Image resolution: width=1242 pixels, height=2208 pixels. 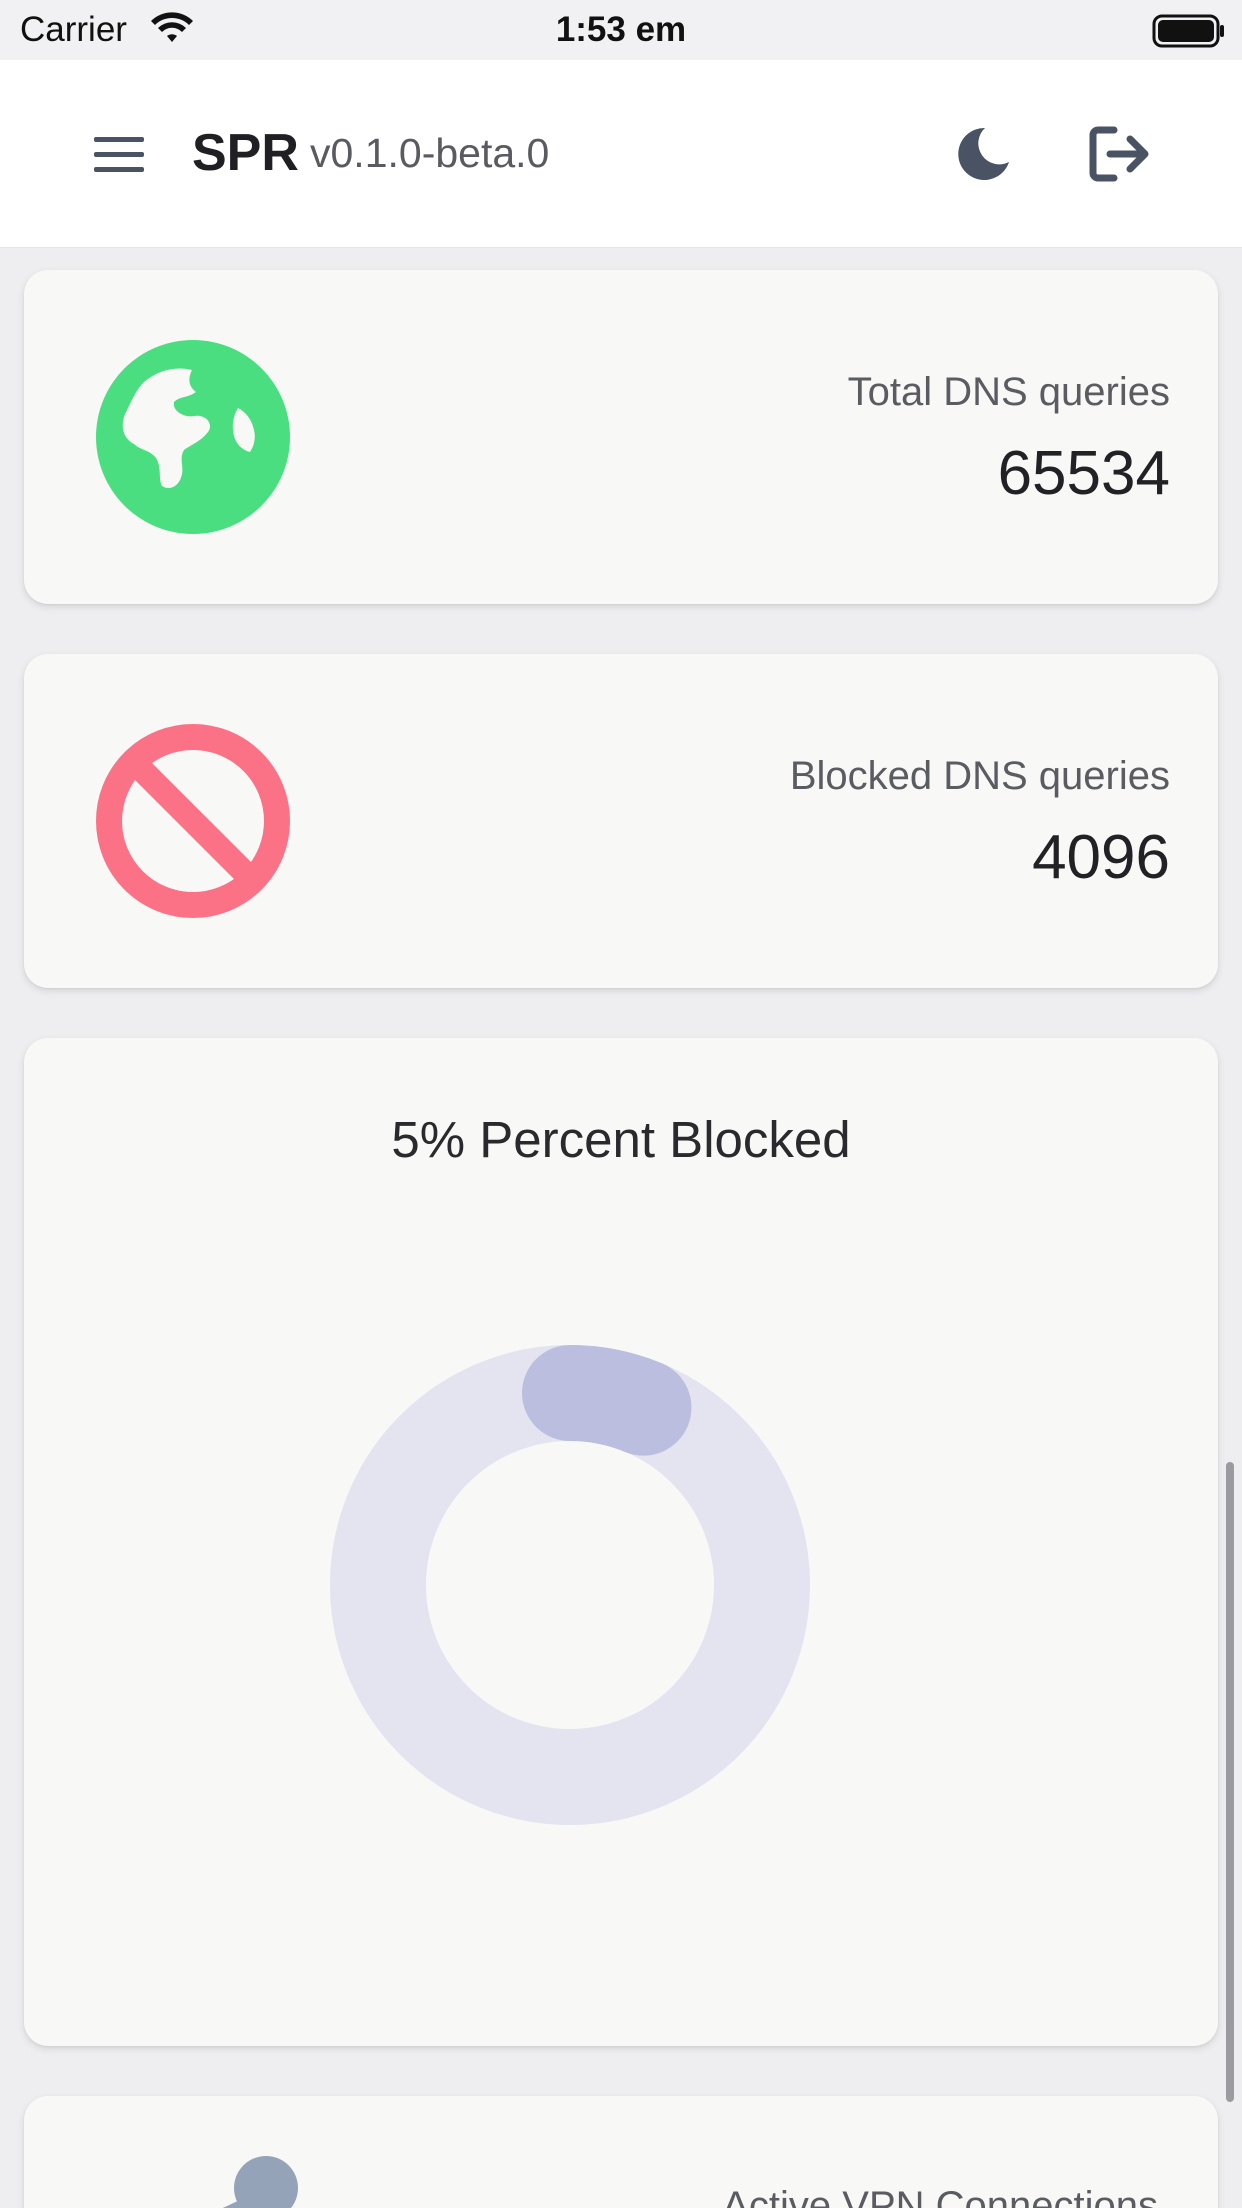 I want to click on globe-icon, so click(x=193, y=437).